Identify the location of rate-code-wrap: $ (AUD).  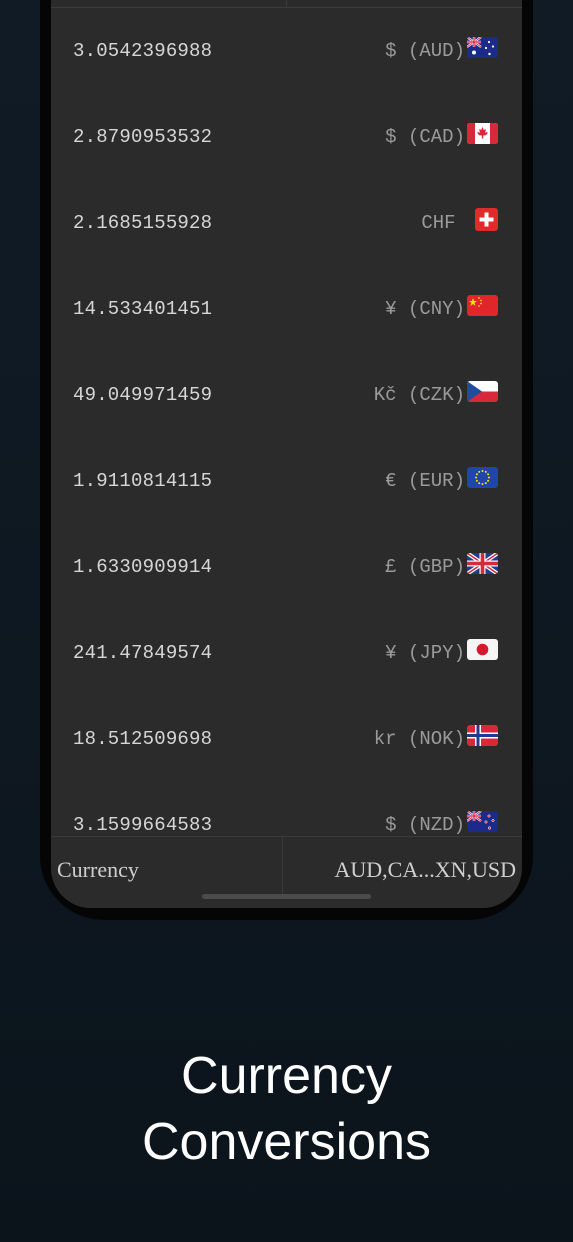
(441, 51).